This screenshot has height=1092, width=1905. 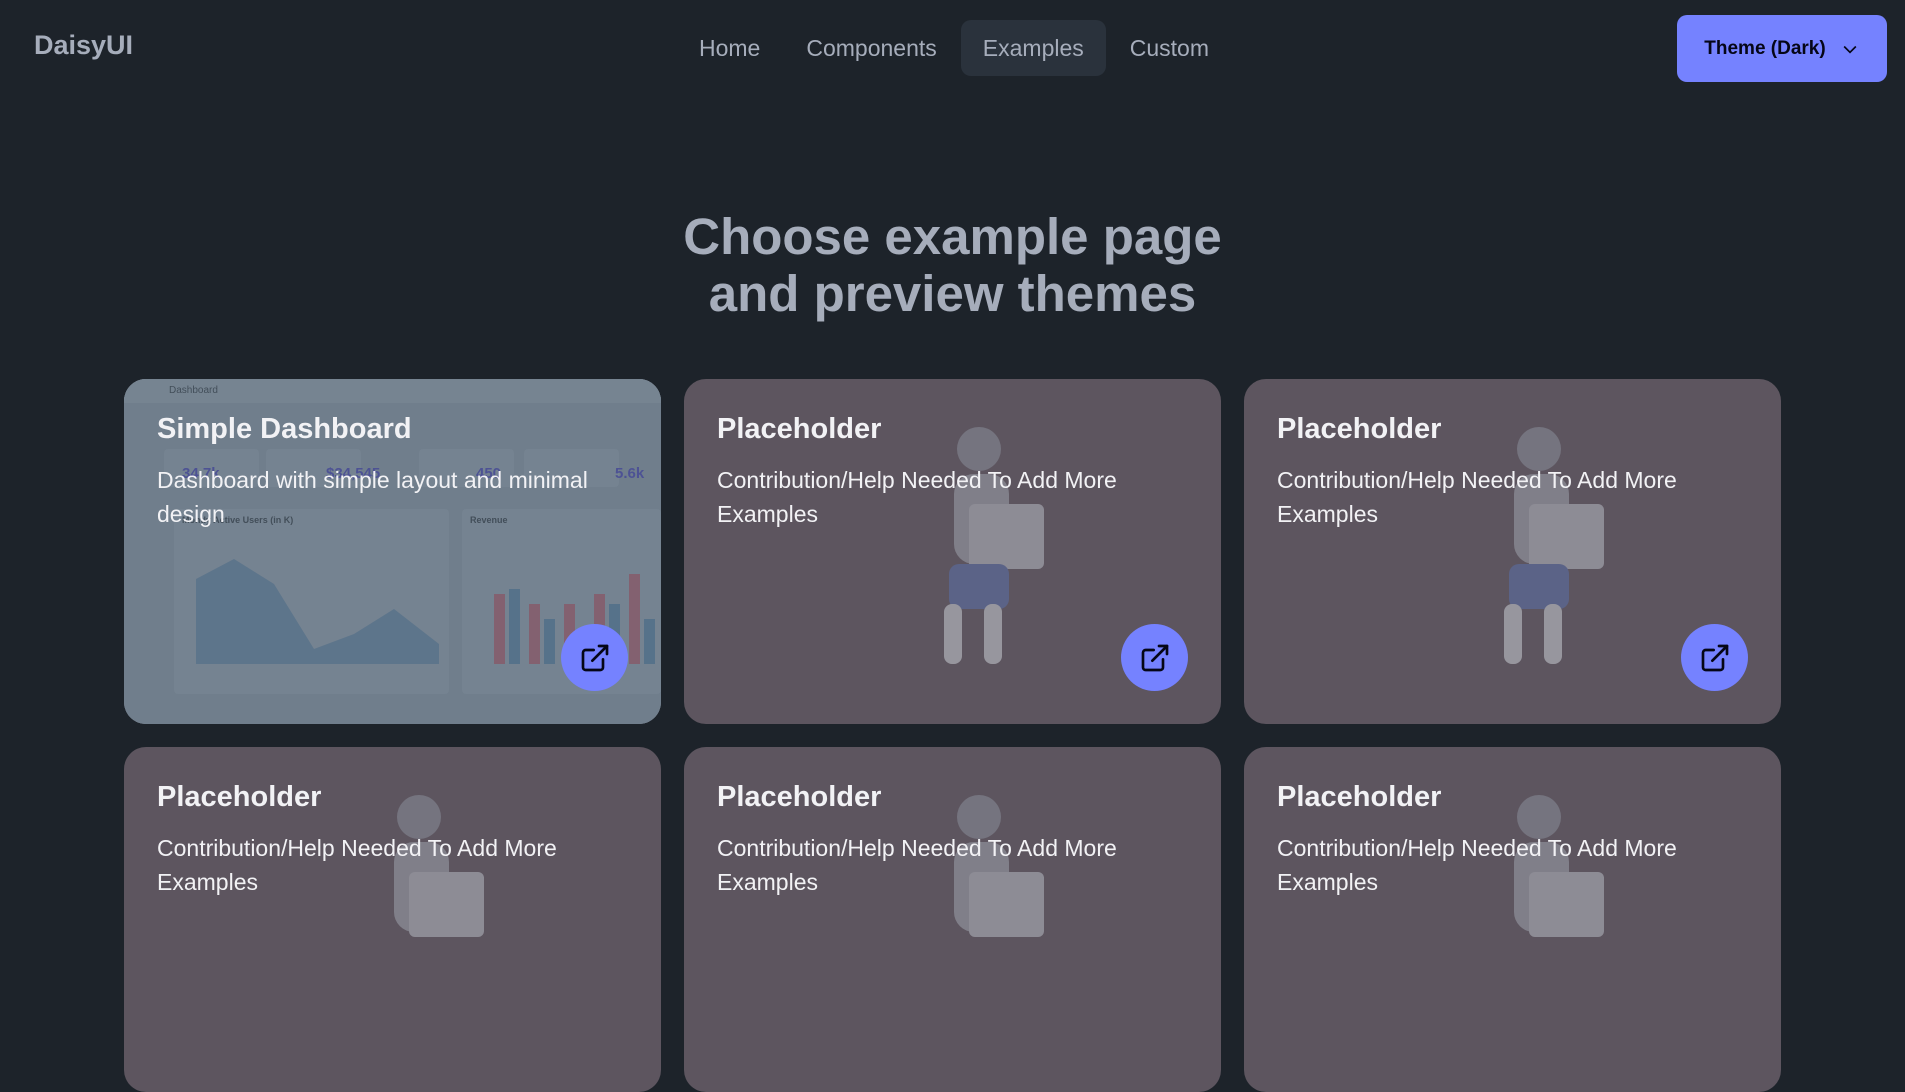 What do you see at coordinates (284, 429) in the screenshot?
I see `card-title: Simple Dashboard` at bounding box center [284, 429].